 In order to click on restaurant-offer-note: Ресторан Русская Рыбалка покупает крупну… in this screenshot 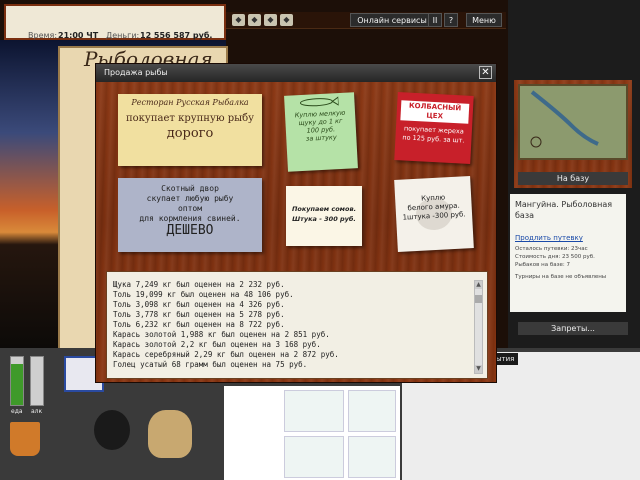, I will do `click(190, 130)`.